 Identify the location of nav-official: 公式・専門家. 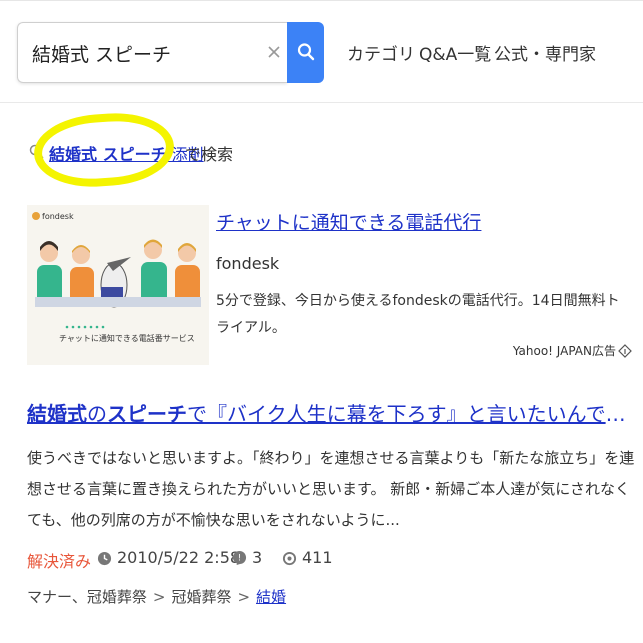
(545, 52).